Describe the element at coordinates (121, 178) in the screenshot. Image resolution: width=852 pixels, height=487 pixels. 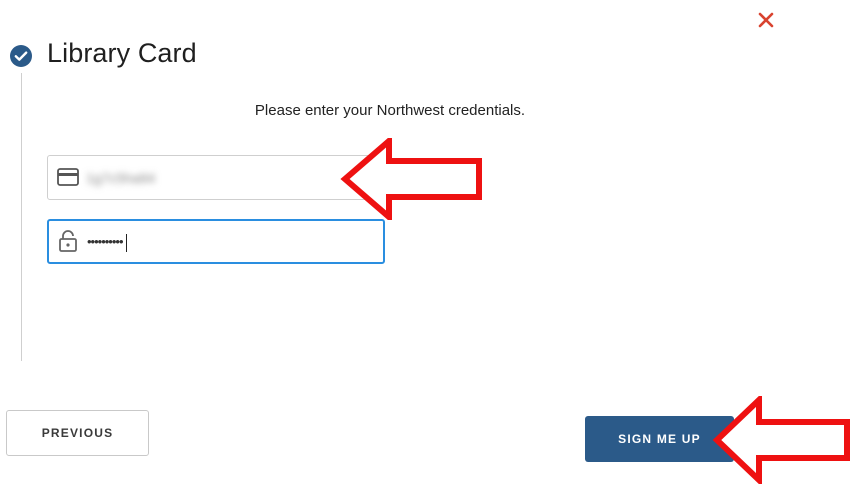
I see `card-number-value: 1g7c5ha84` at that location.